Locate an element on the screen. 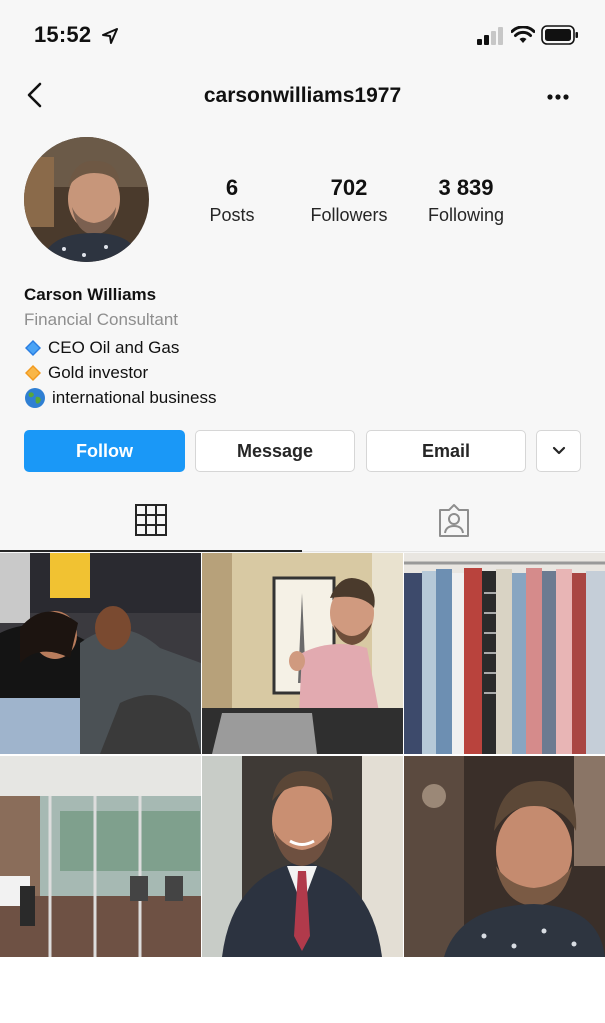  blue-diamond-icon is located at coordinates (33, 347).